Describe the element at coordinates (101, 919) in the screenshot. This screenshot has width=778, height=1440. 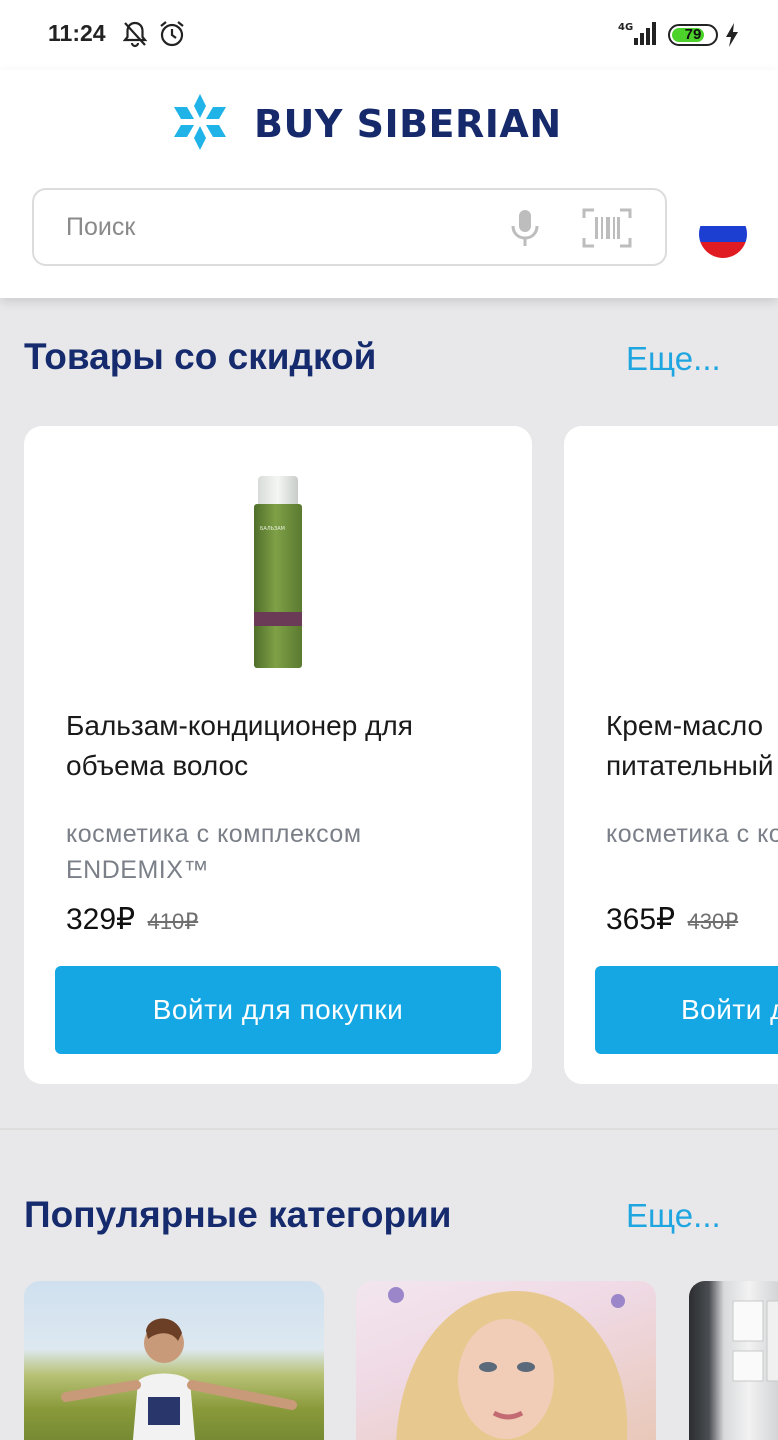
I see `current-price: 329₽` at that location.